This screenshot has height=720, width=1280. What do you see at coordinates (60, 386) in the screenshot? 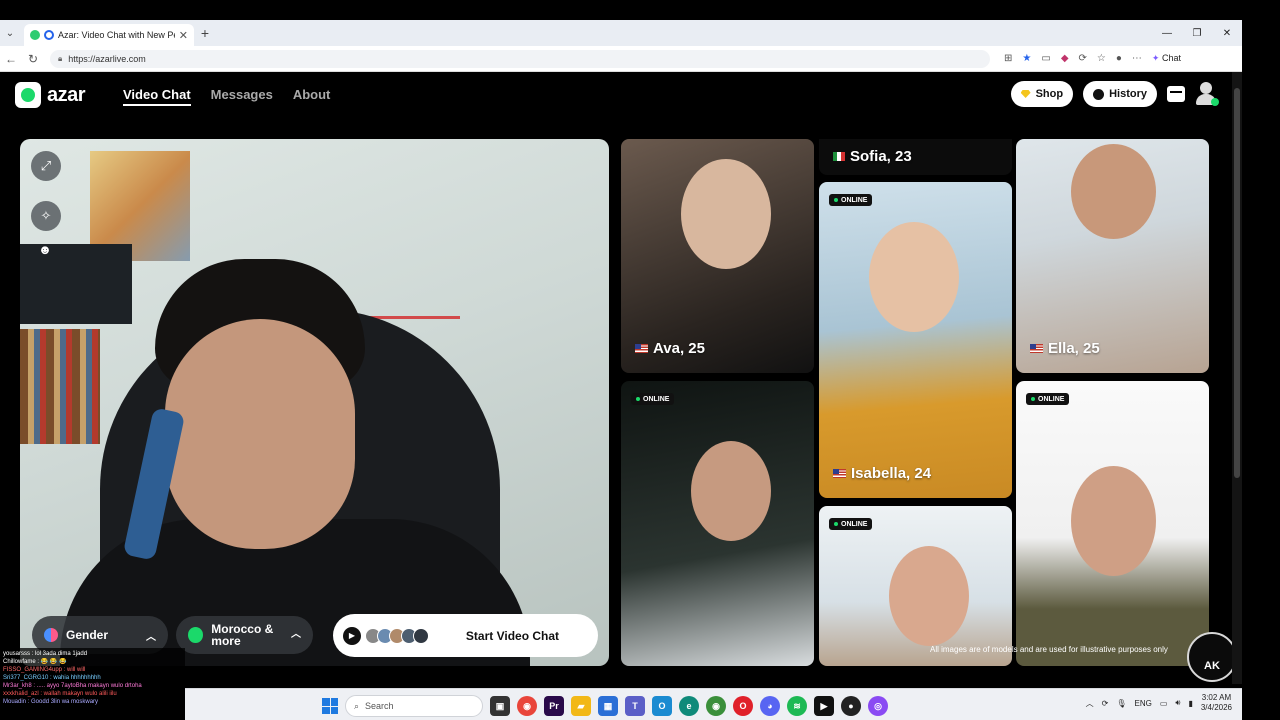
I see `bookshelf` at bounding box center [60, 386].